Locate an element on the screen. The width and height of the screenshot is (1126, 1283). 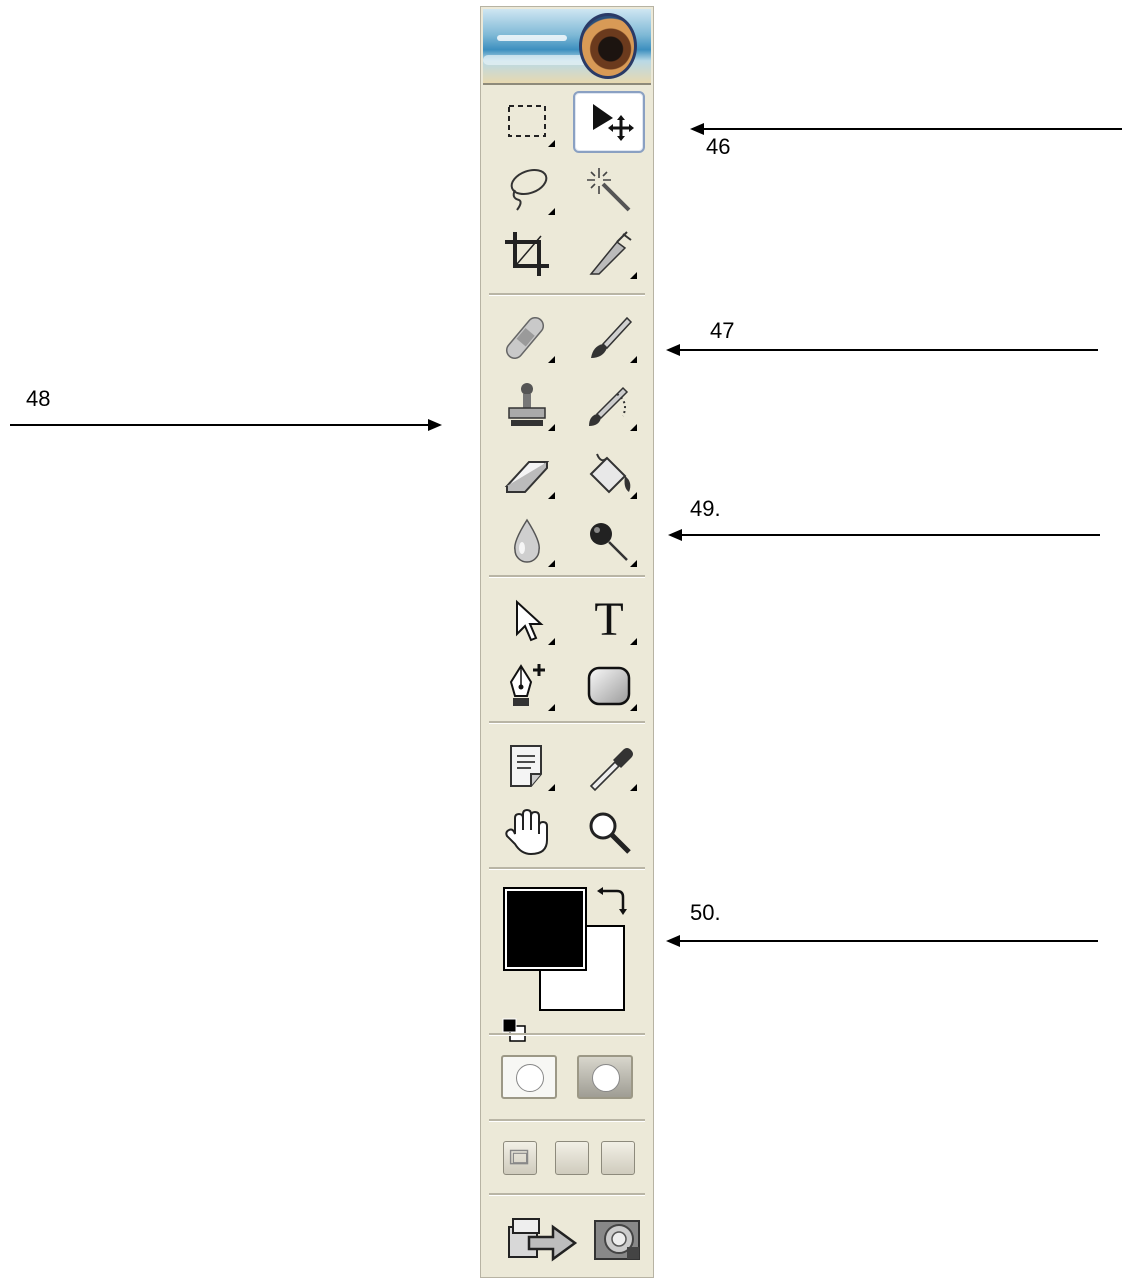
slice-tool is located at coordinates (609, 254).